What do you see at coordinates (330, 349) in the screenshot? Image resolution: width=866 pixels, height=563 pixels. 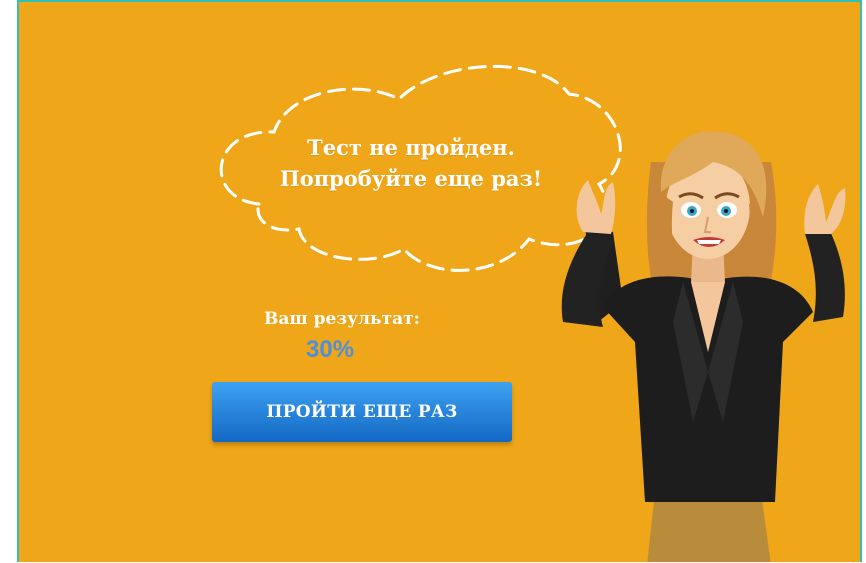 I see `result-score: 30%` at bounding box center [330, 349].